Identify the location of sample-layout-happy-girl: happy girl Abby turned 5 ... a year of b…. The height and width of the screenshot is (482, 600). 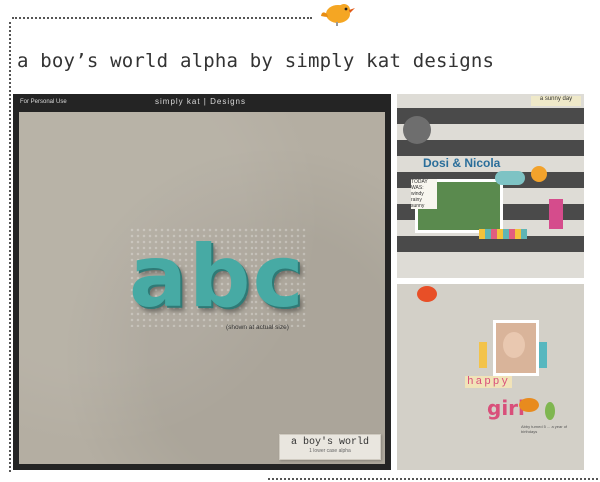
(490, 377).